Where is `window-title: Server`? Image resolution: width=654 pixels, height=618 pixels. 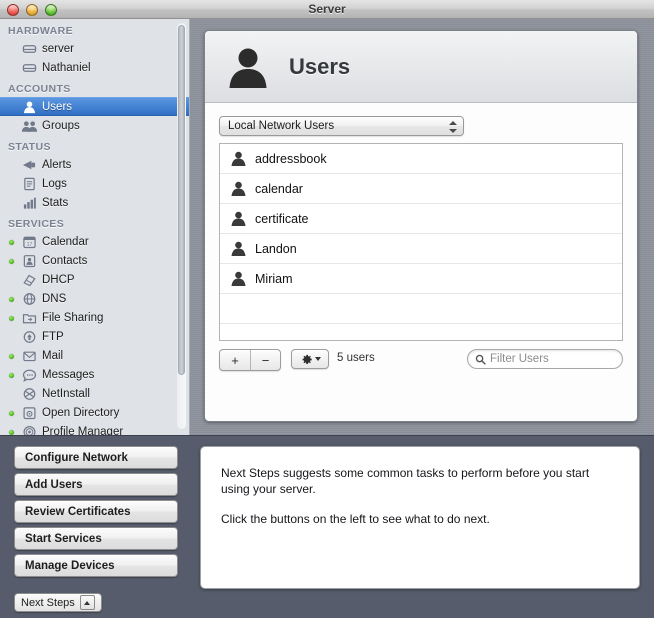 window-title: Server is located at coordinates (327, 9).